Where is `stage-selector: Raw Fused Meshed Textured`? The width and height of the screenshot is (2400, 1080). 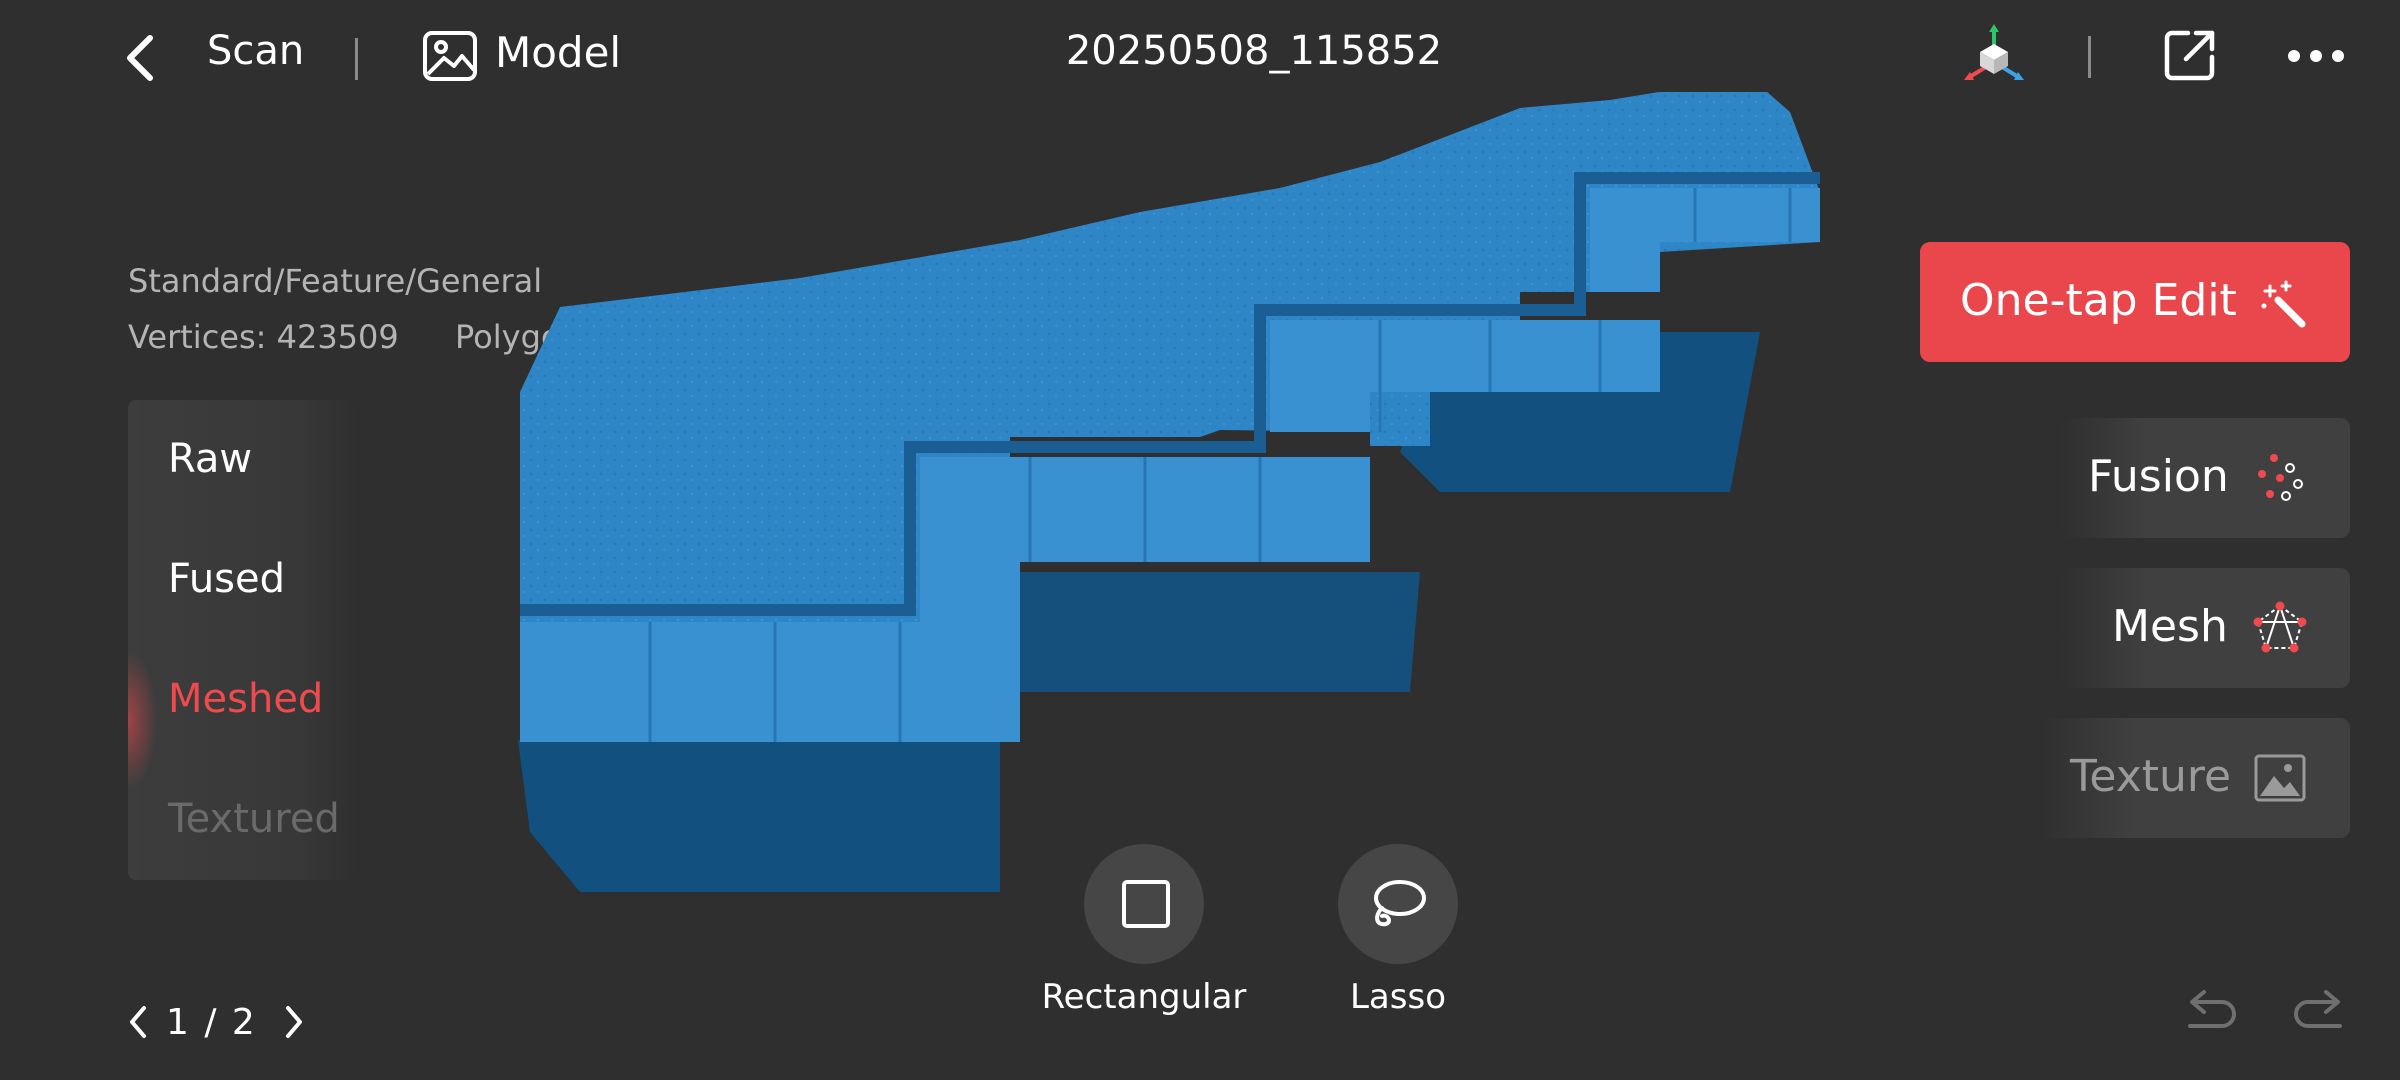 stage-selector: Raw Fused Meshed Textured is located at coordinates (242, 640).